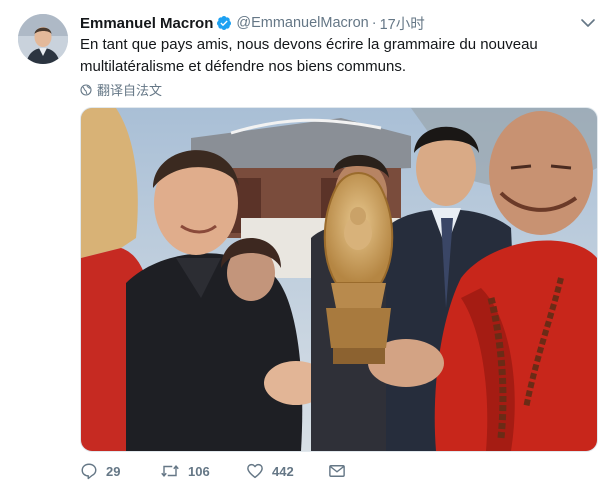 The height and width of the screenshot is (492, 609). I want to click on reply-count: 29, so click(113, 471).